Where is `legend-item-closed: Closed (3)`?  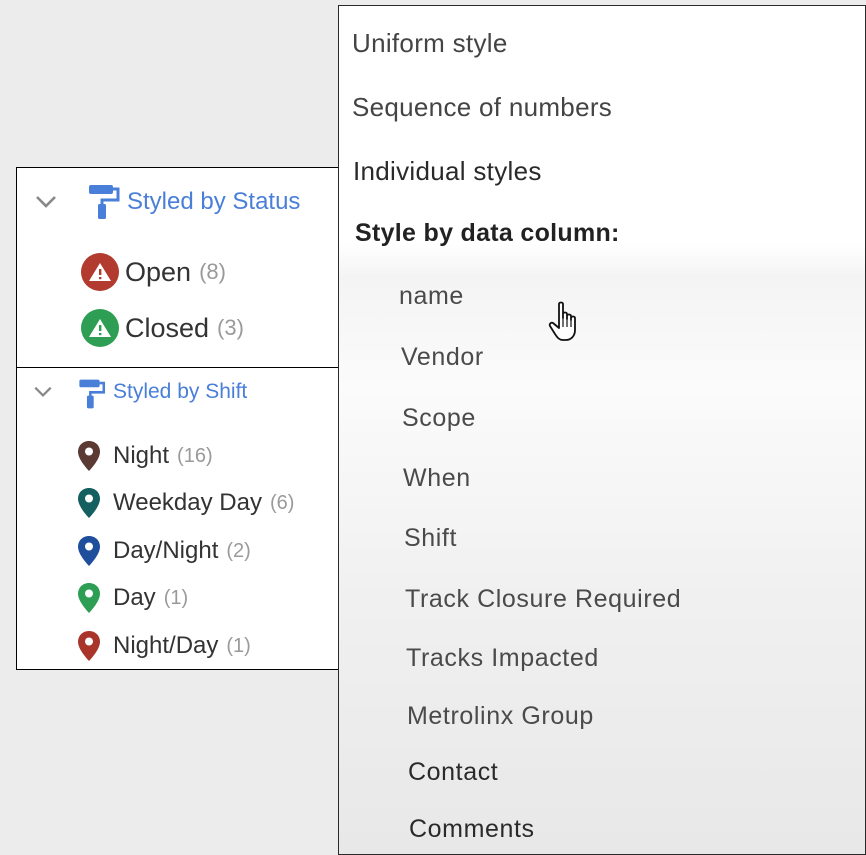
legend-item-closed: Closed (3) is located at coordinates (162, 328).